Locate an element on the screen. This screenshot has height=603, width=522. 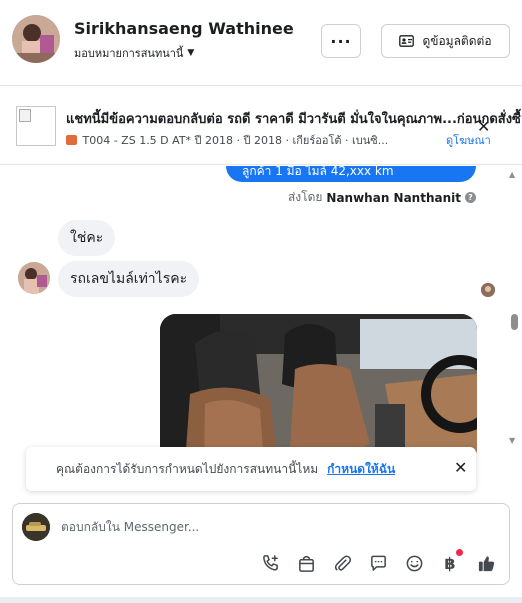
composer-toolbar: ฿ is located at coordinates (378, 562).